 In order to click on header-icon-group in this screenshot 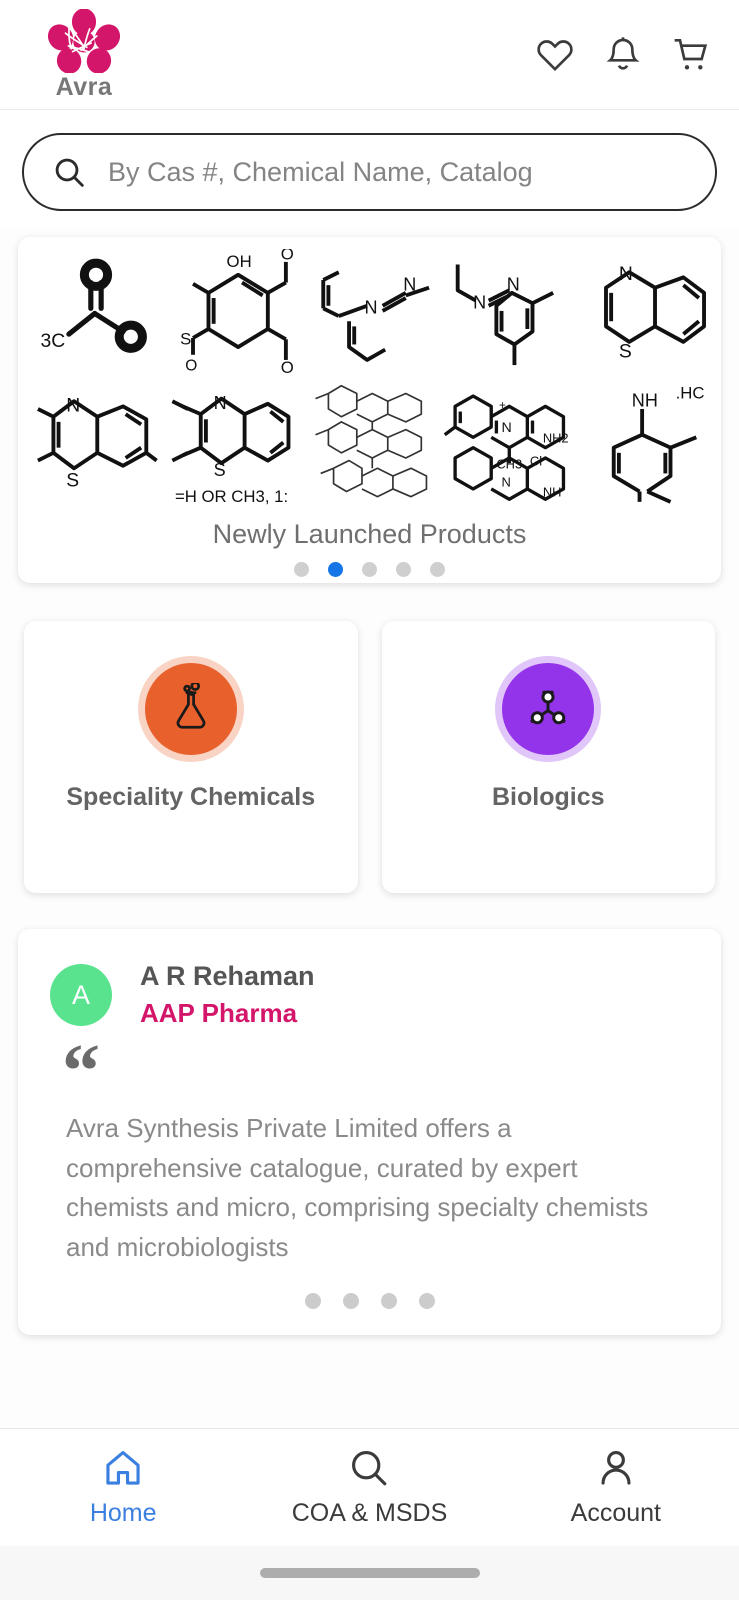, I will do `click(623, 55)`.